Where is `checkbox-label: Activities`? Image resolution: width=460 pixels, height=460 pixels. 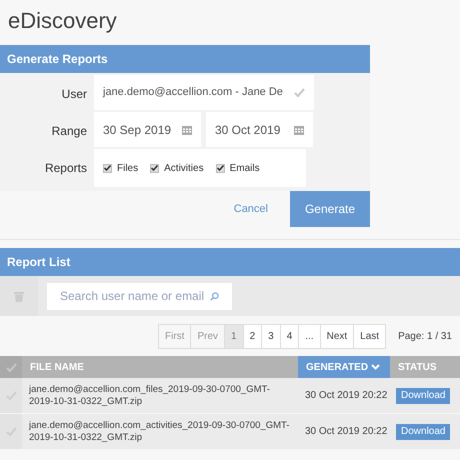
checkbox-label: Activities is located at coordinates (184, 169).